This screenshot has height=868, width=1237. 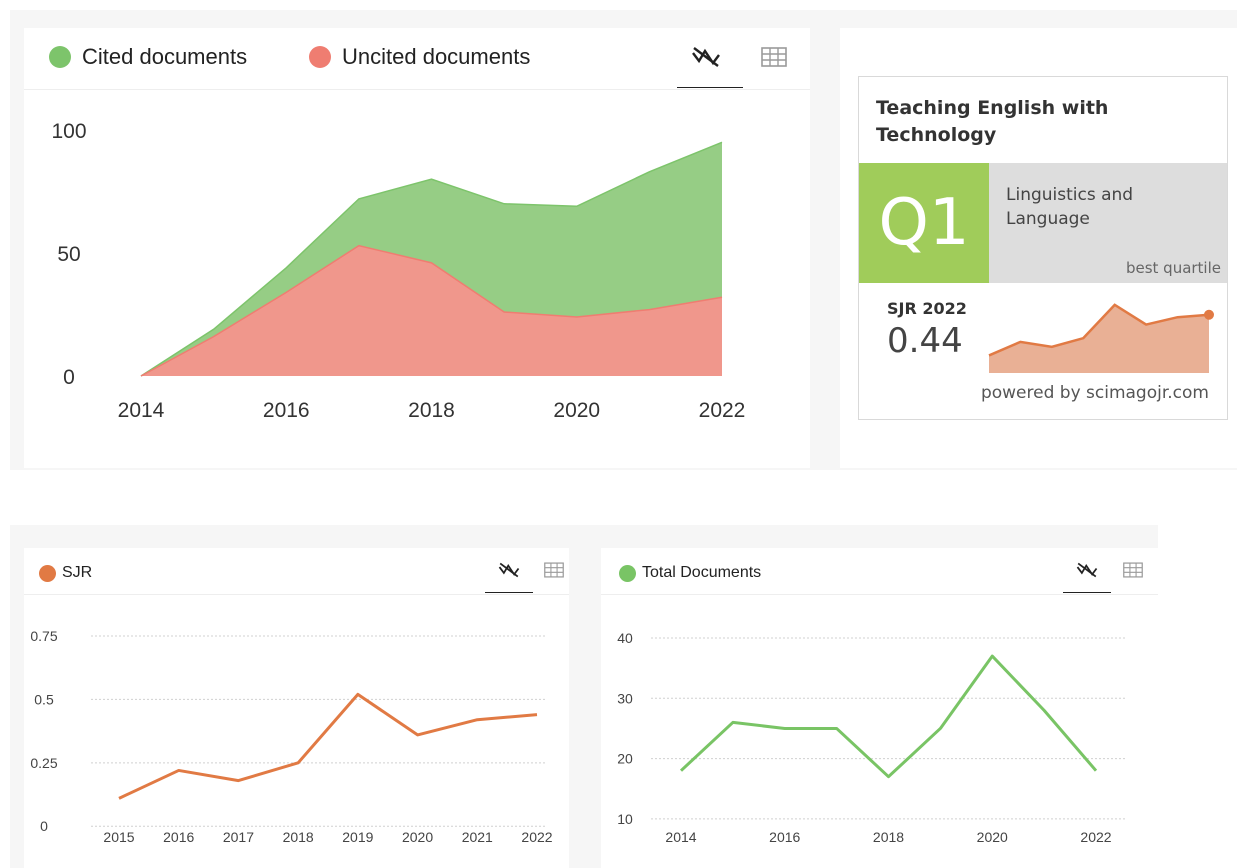 What do you see at coordinates (625, 819) in the screenshot?
I see `y-tick-label: 10` at bounding box center [625, 819].